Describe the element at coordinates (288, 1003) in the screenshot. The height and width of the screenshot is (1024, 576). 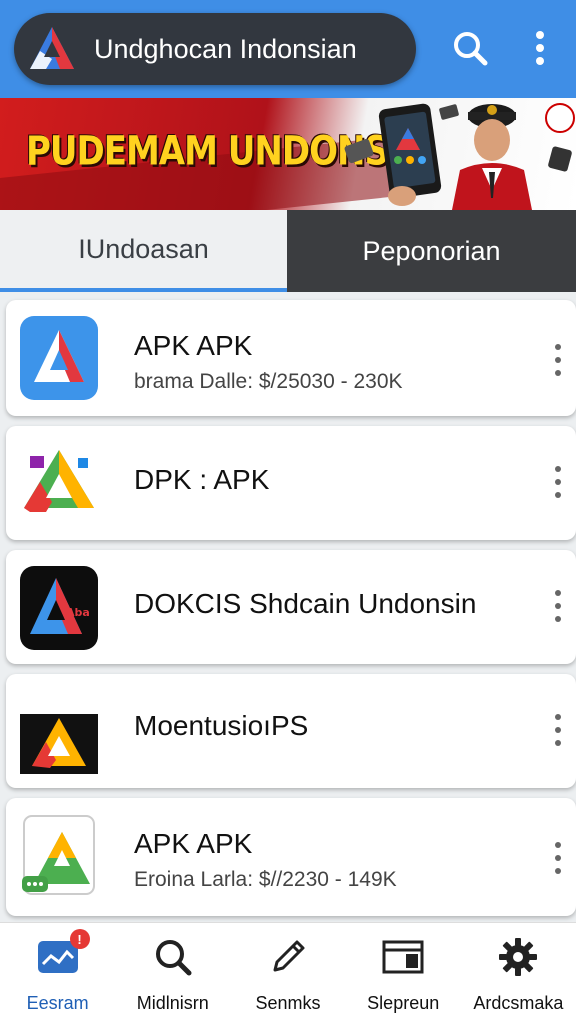
I see `nav-label: Senmks` at that location.